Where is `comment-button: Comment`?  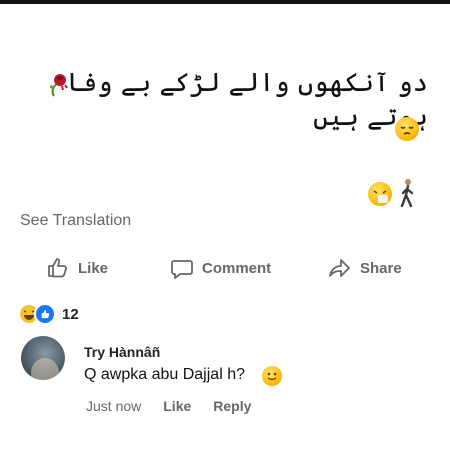 comment-button: Comment is located at coordinates (220, 268).